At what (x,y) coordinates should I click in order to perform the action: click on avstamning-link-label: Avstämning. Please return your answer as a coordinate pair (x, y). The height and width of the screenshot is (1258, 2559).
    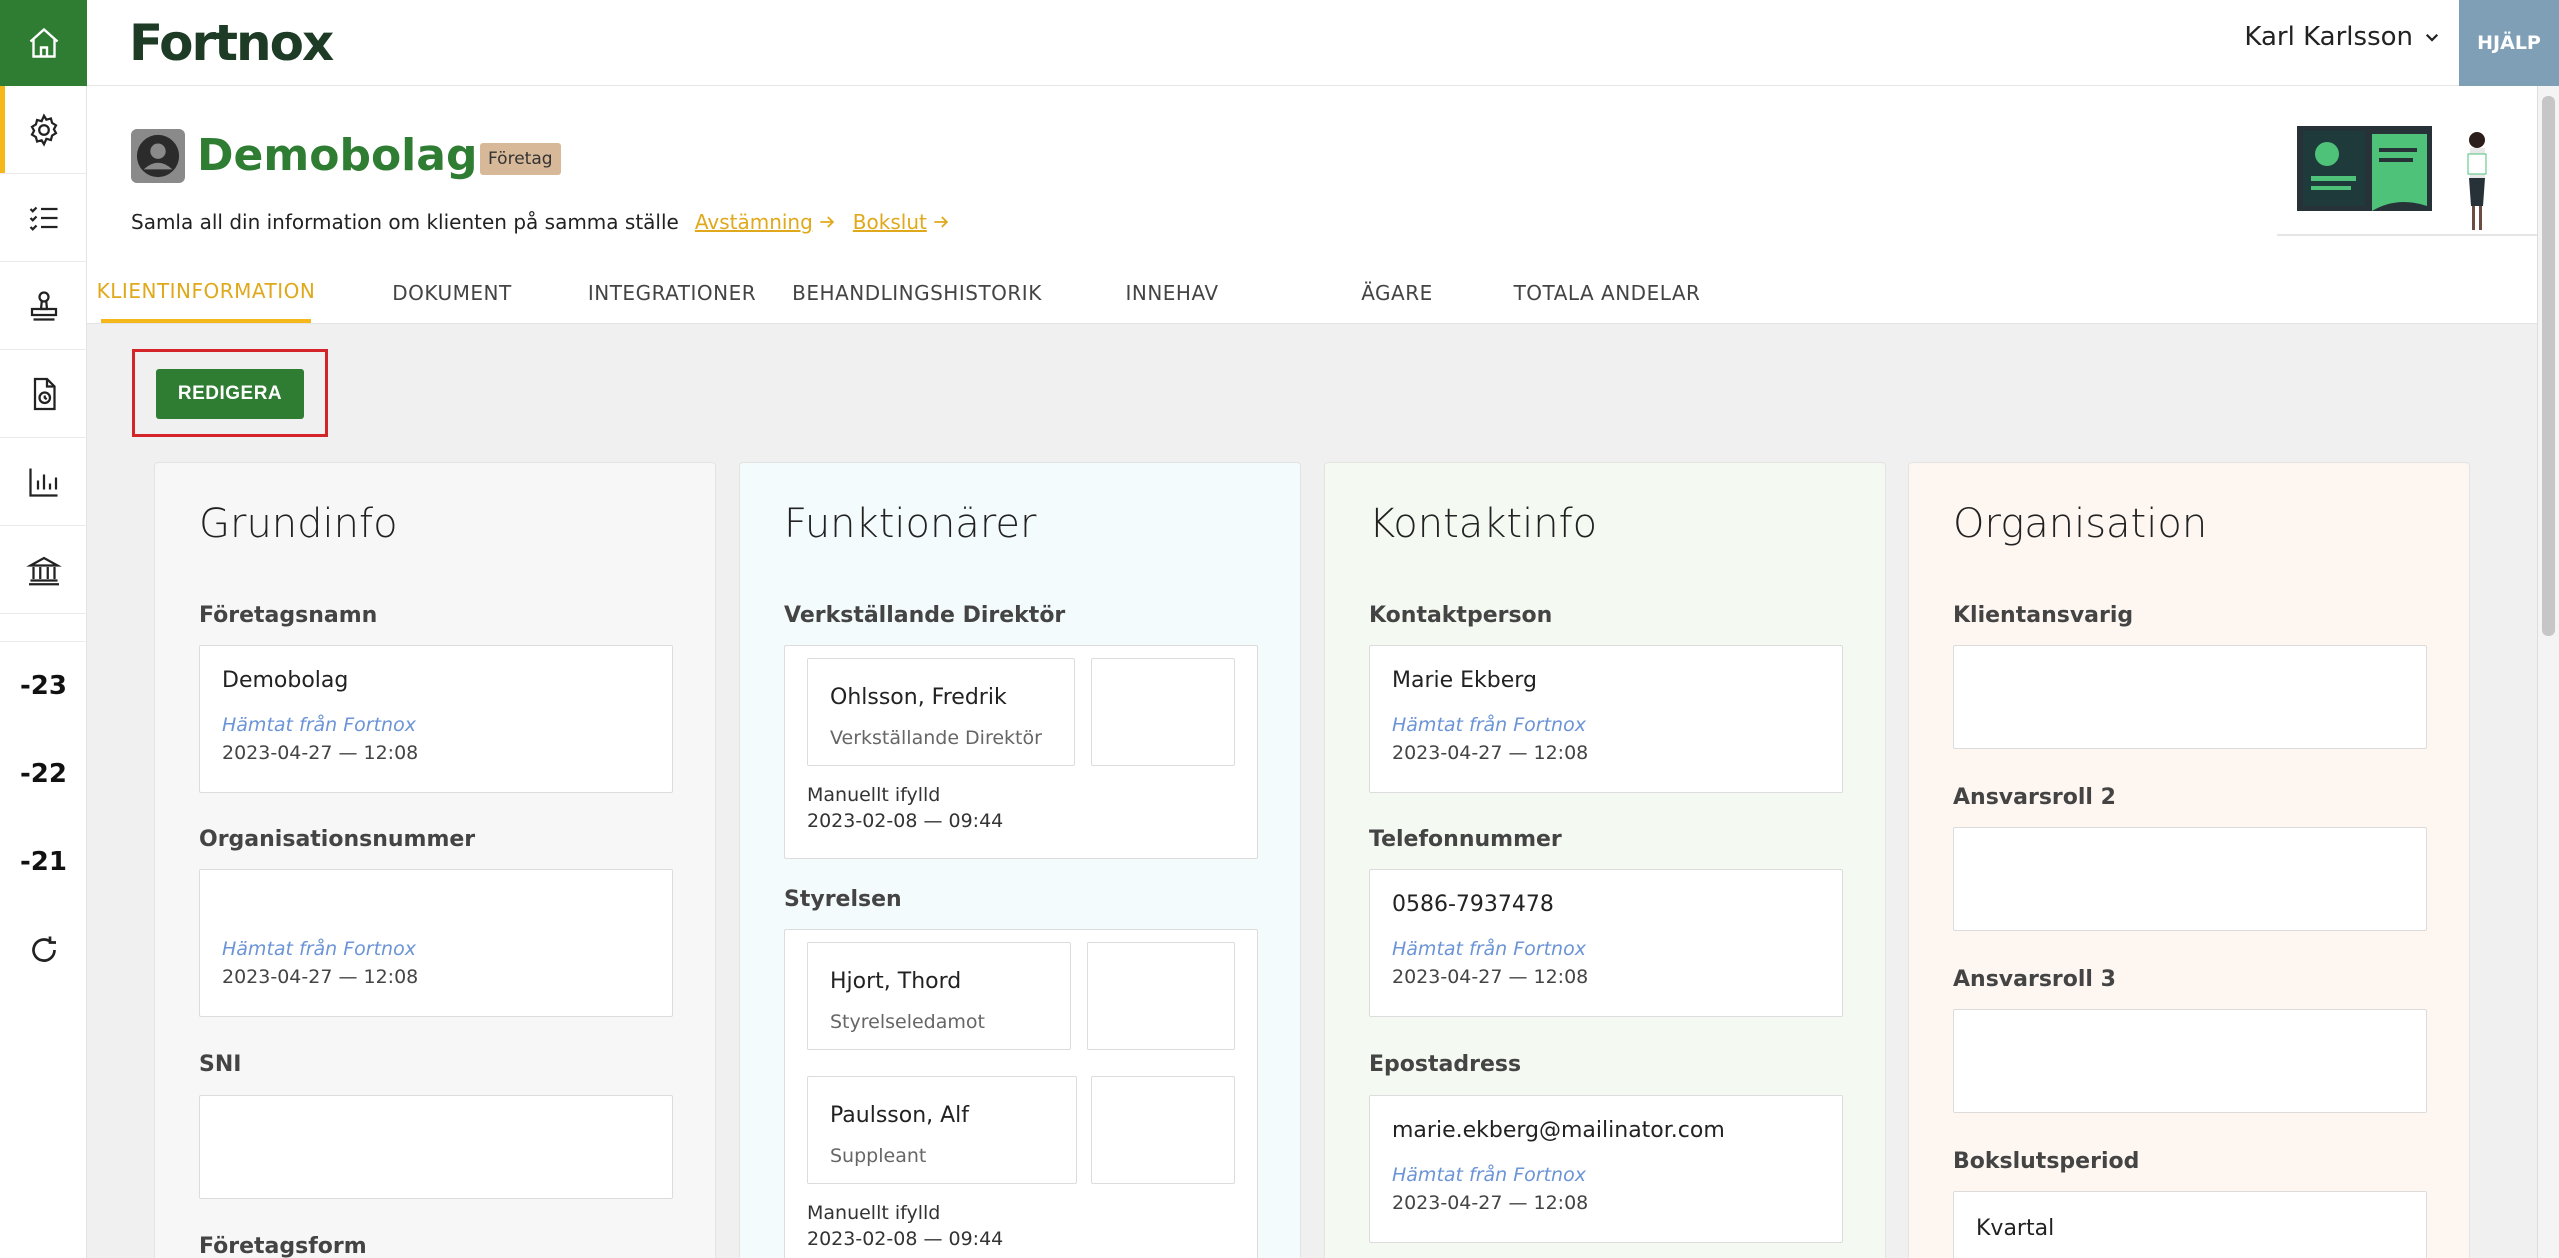
    Looking at the image, I should click on (753, 222).